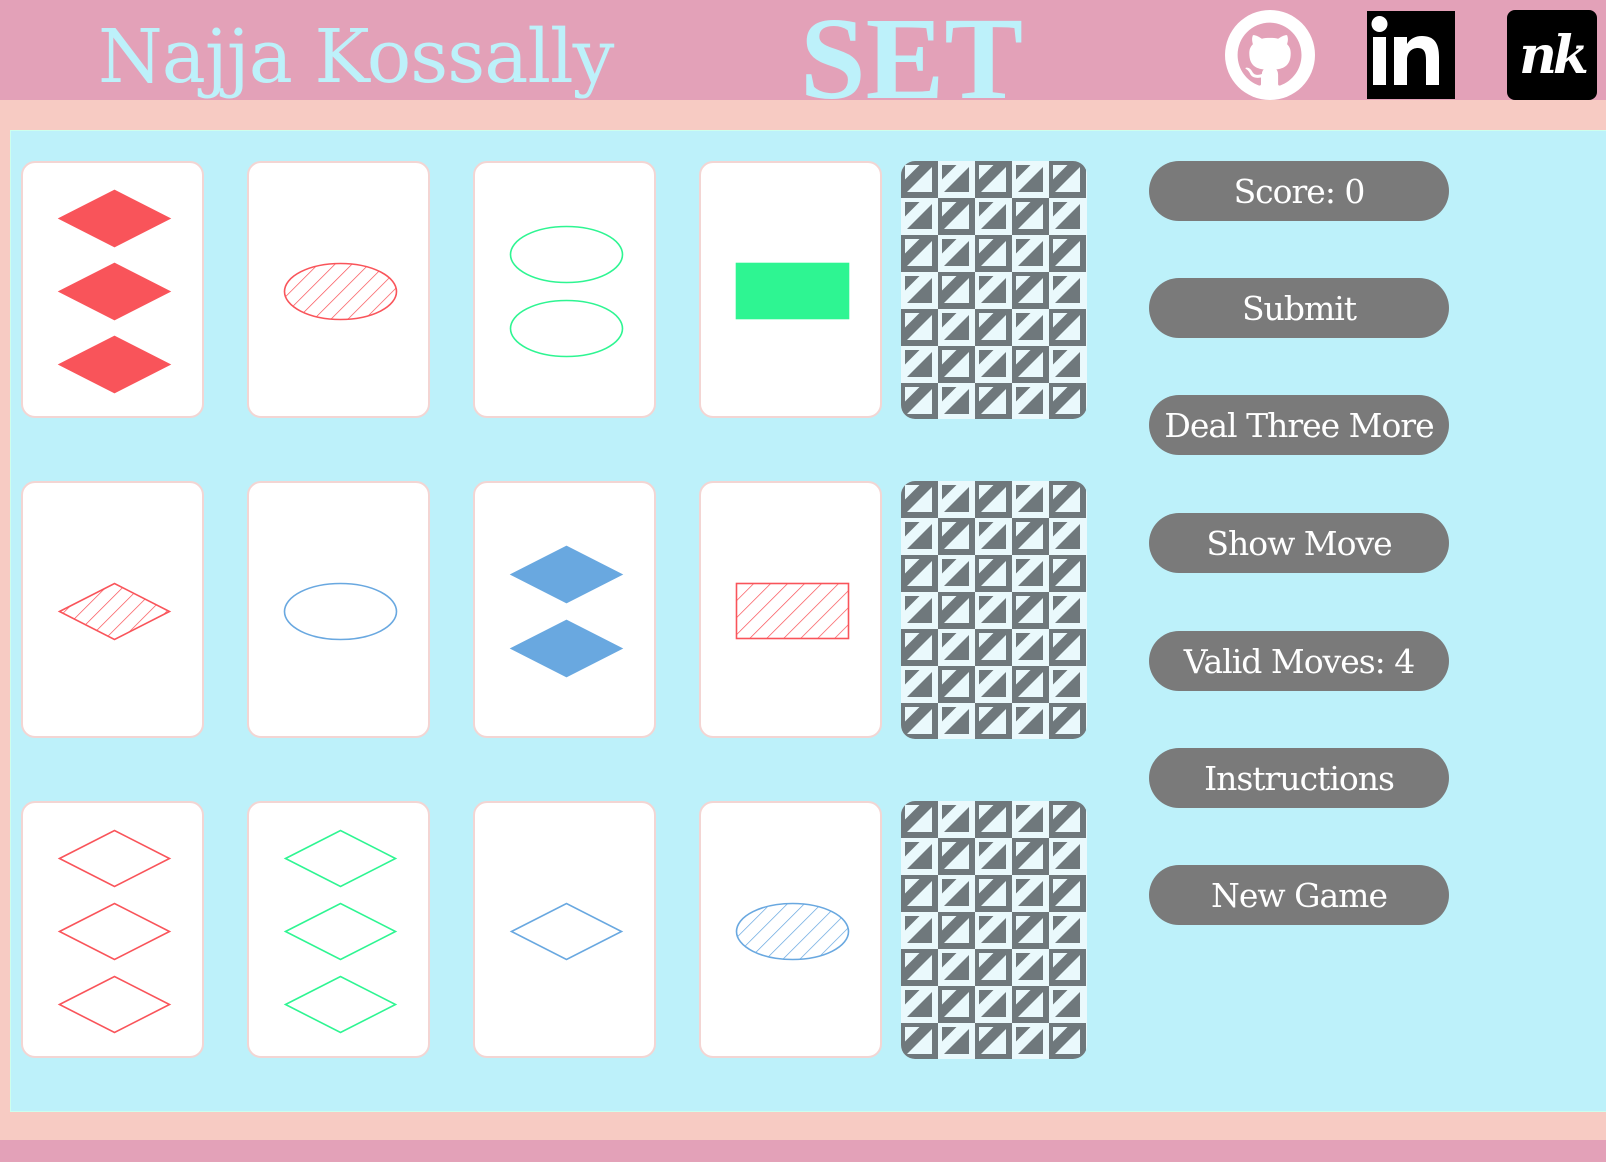 This screenshot has width=1606, height=1162. Describe the element at coordinates (1299, 543) in the screenshot. I see `show-move-button: Show Move` at that location.